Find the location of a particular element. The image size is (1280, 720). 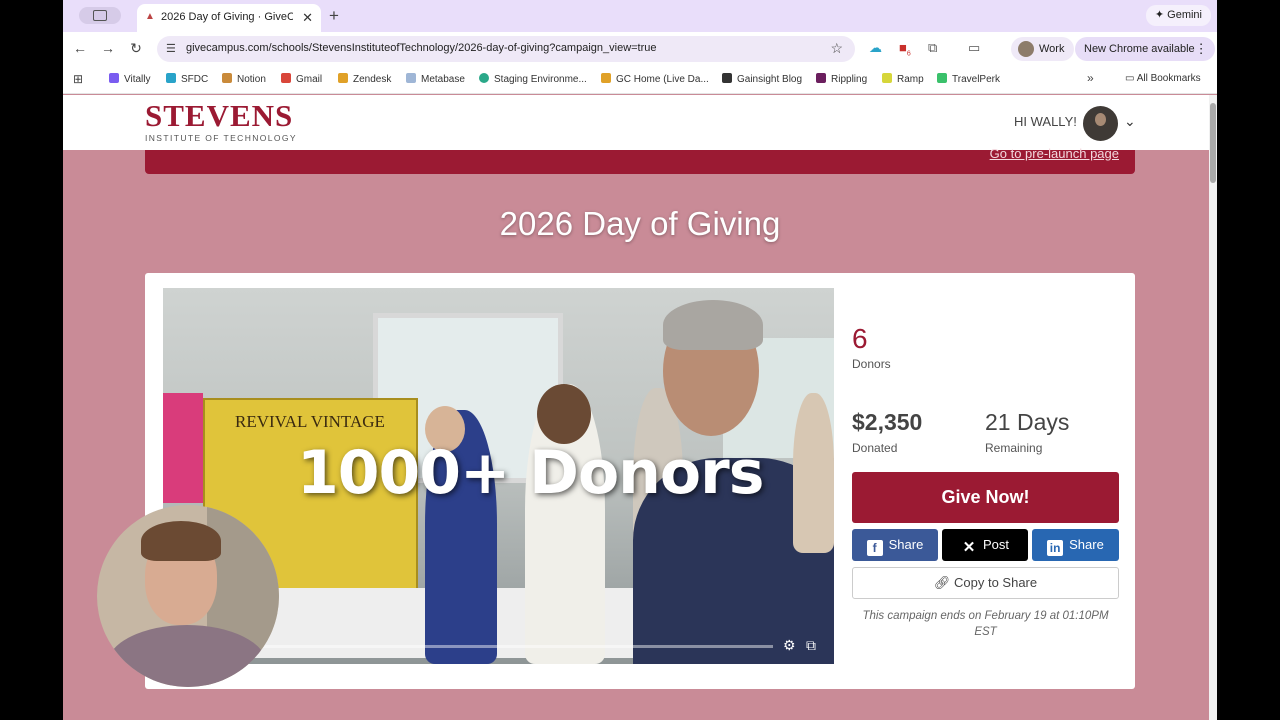

gc-home-icon is located at coordinates (606, 78).